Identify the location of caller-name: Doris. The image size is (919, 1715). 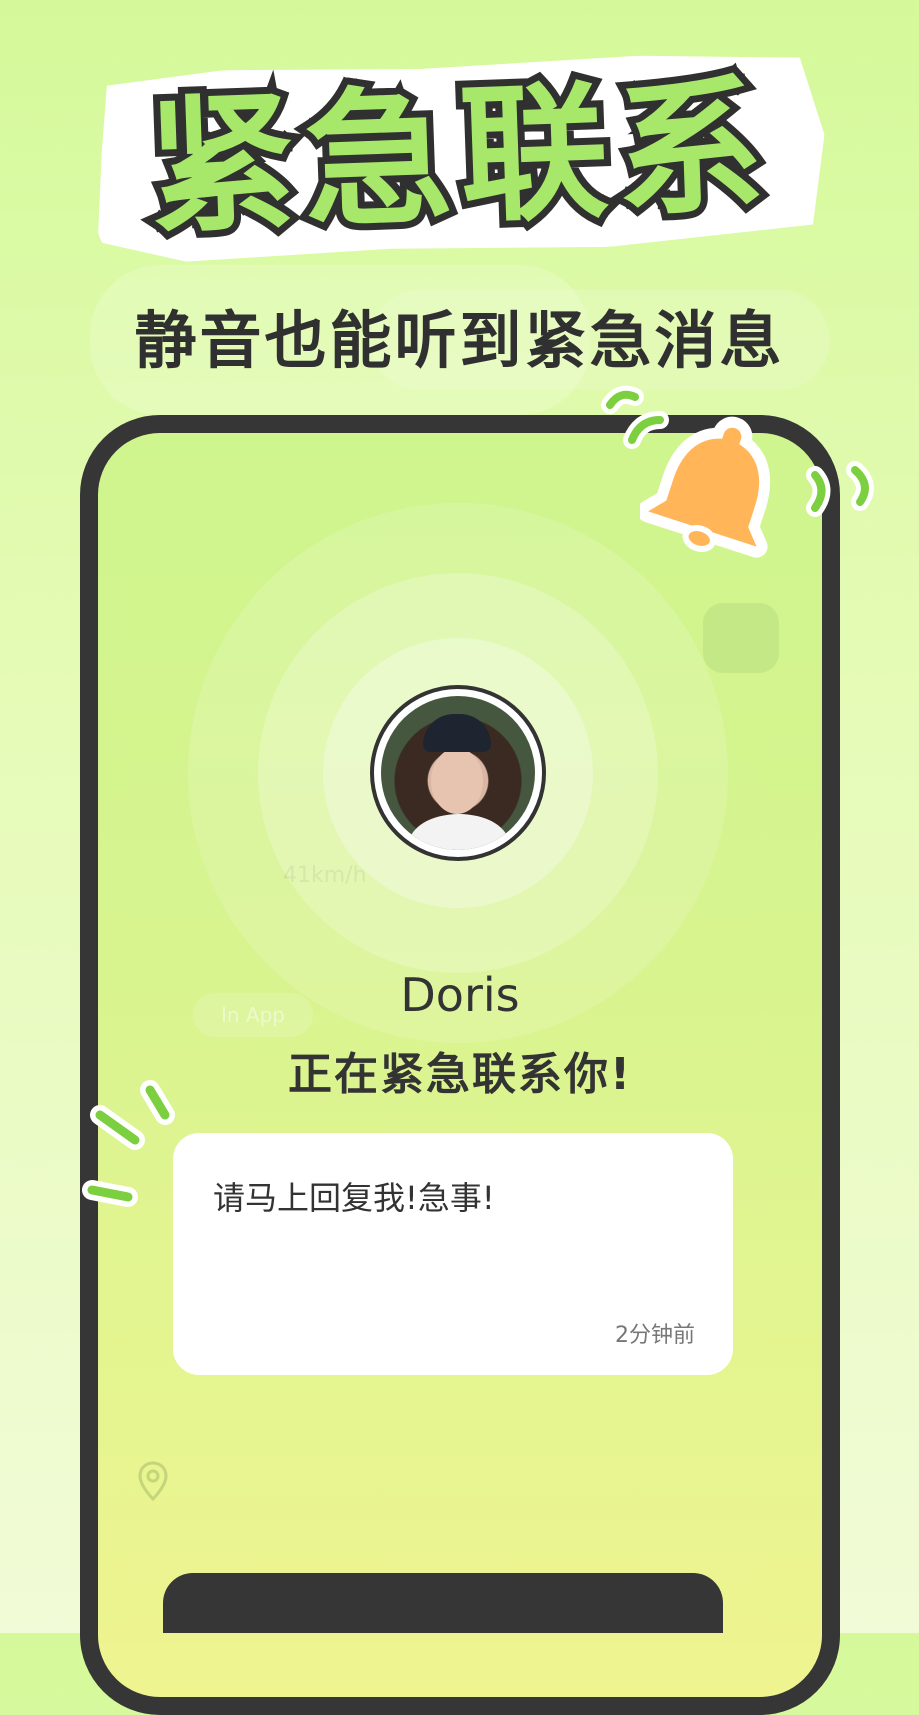
(460, 995).